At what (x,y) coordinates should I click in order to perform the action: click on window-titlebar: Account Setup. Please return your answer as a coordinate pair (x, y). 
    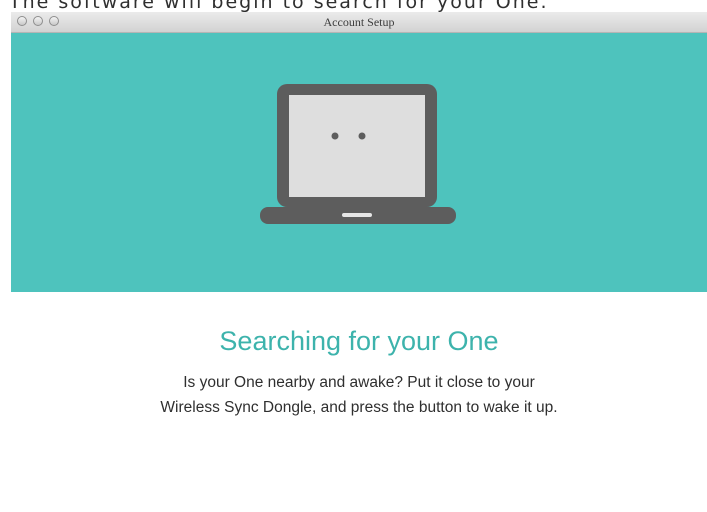
    Looking at the image, I should click on (359, 22).